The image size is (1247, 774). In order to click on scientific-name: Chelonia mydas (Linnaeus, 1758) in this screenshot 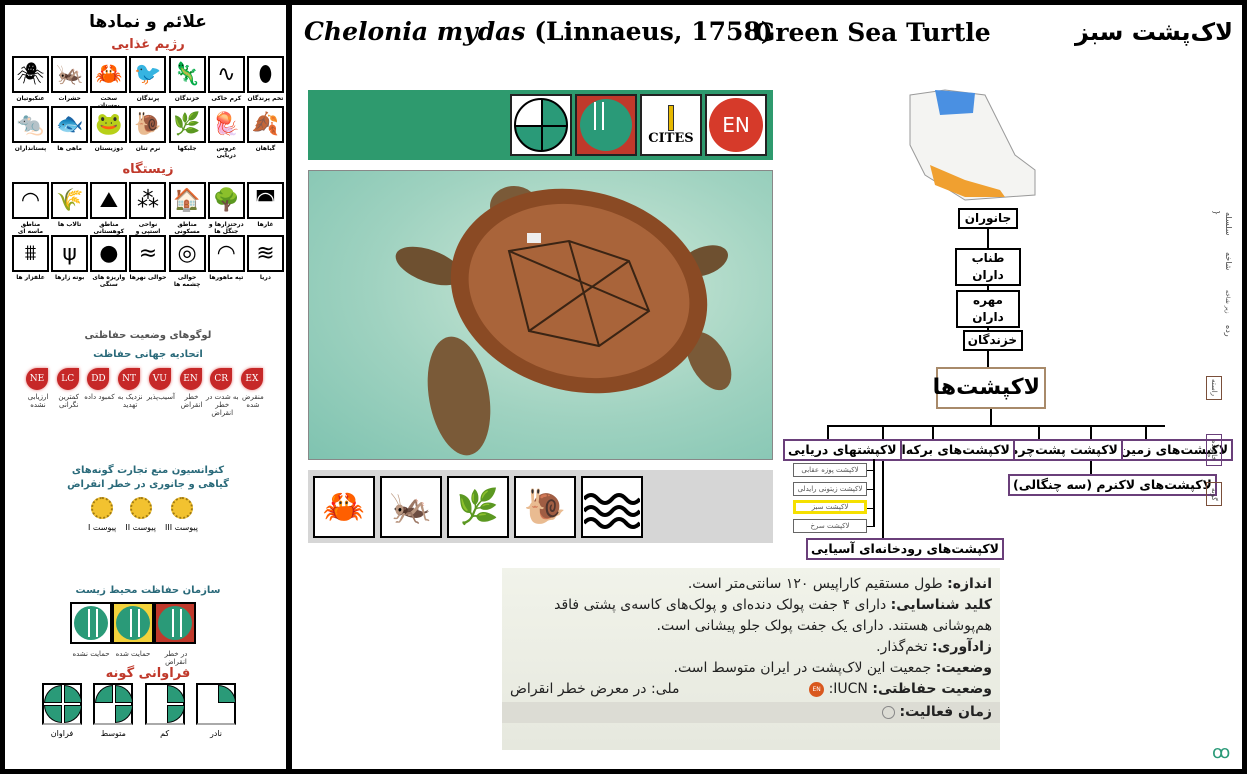, I will do `click(538, 31)`.